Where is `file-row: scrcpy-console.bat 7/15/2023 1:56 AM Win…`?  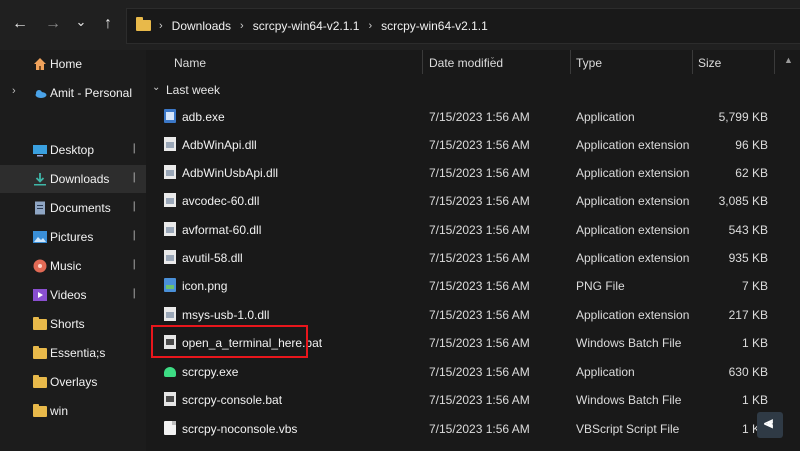
file-row: scrcpy-console.bat 7/15/2023 1:56 AM Win… is located at coordinates (463, 399).